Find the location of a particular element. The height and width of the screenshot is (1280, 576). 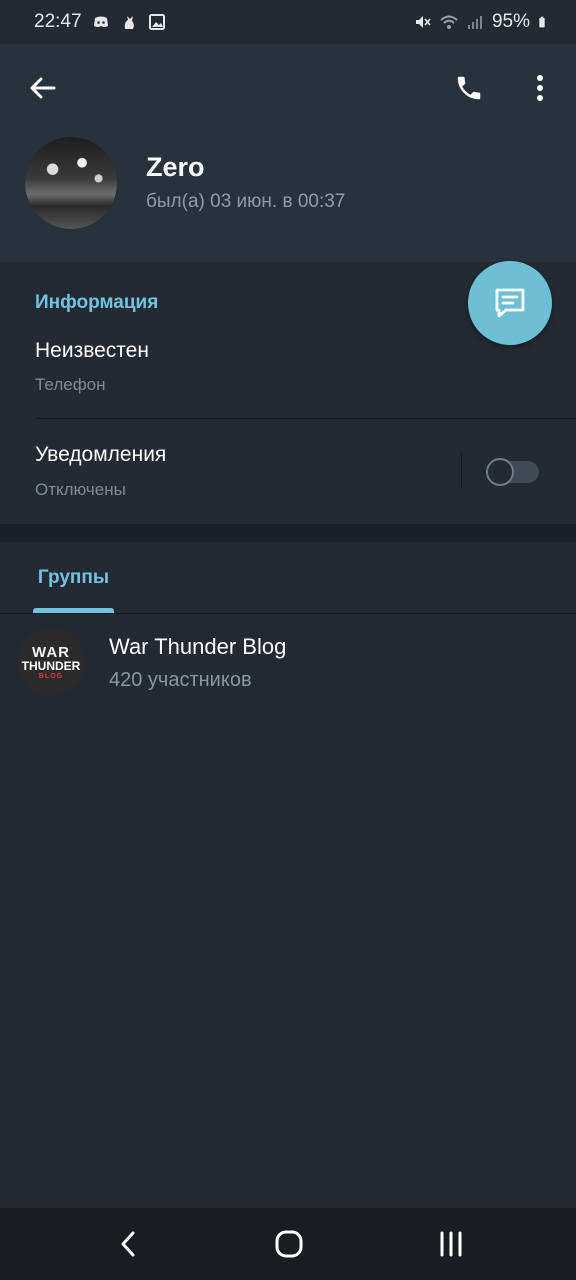

status-bar: 22:47 95% is located at coordinates (288, 22).